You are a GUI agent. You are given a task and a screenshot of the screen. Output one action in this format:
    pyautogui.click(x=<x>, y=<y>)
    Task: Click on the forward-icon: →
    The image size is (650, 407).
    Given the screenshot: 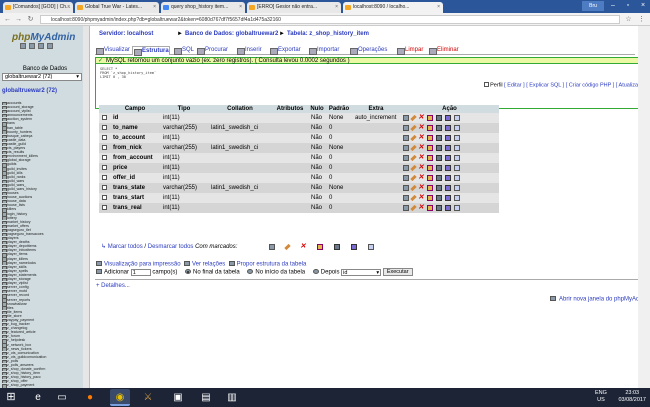 What is the action you would take?
    pyautogui.click(x=18, y=19)
    